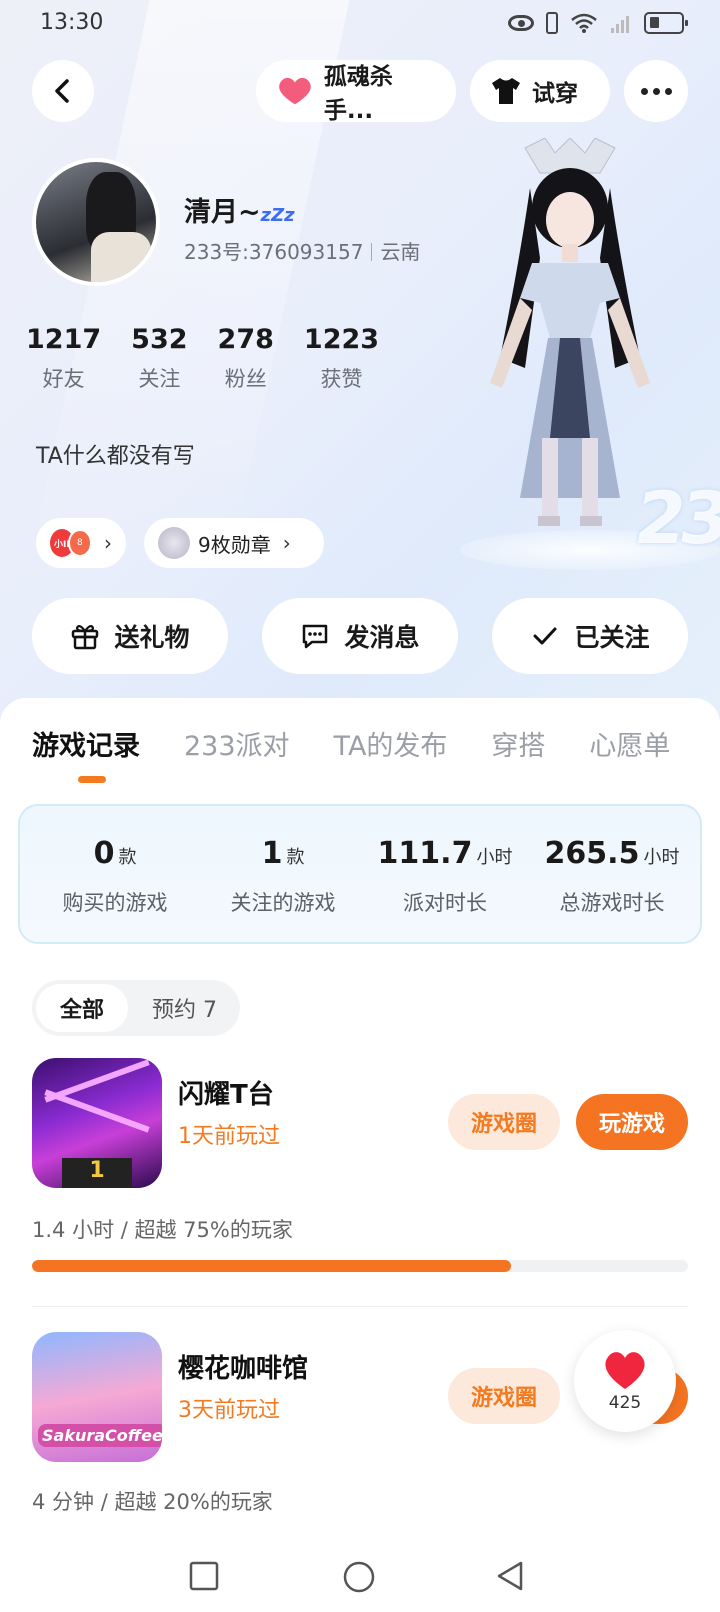  I want to click on stat-following: 532 关注, so click(159, 358).